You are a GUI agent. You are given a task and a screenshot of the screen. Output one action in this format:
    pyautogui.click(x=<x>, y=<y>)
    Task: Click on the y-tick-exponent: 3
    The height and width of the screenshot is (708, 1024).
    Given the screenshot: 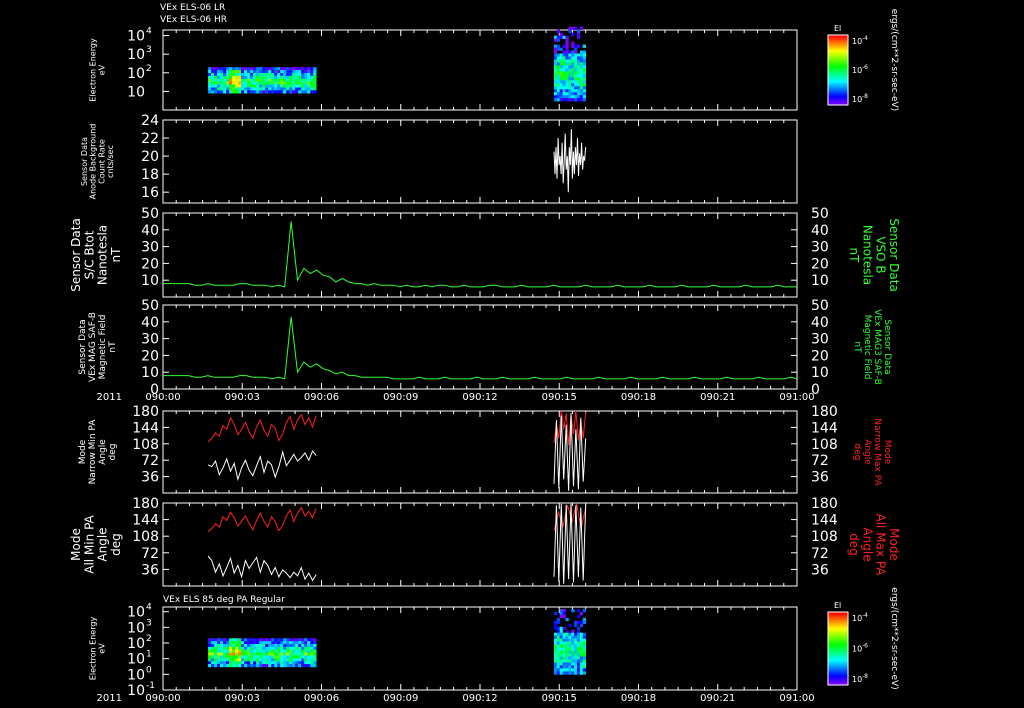 What is the action you would take?
    pyautogui.click(x=149, y=623)
    